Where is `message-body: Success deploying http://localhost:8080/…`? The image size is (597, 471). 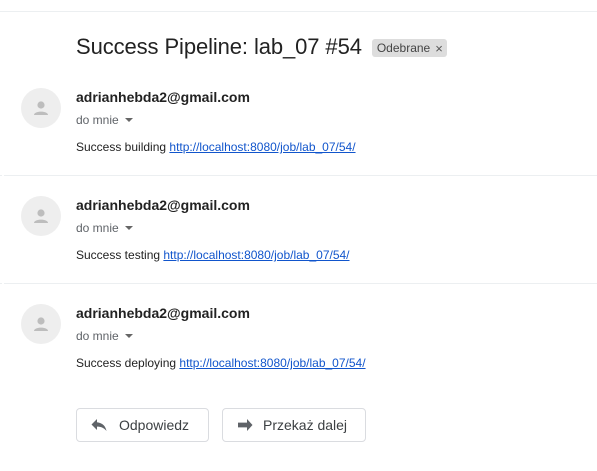 message-body: Success deploying http://localhost:8080/… is located at coordinates (221, 363).